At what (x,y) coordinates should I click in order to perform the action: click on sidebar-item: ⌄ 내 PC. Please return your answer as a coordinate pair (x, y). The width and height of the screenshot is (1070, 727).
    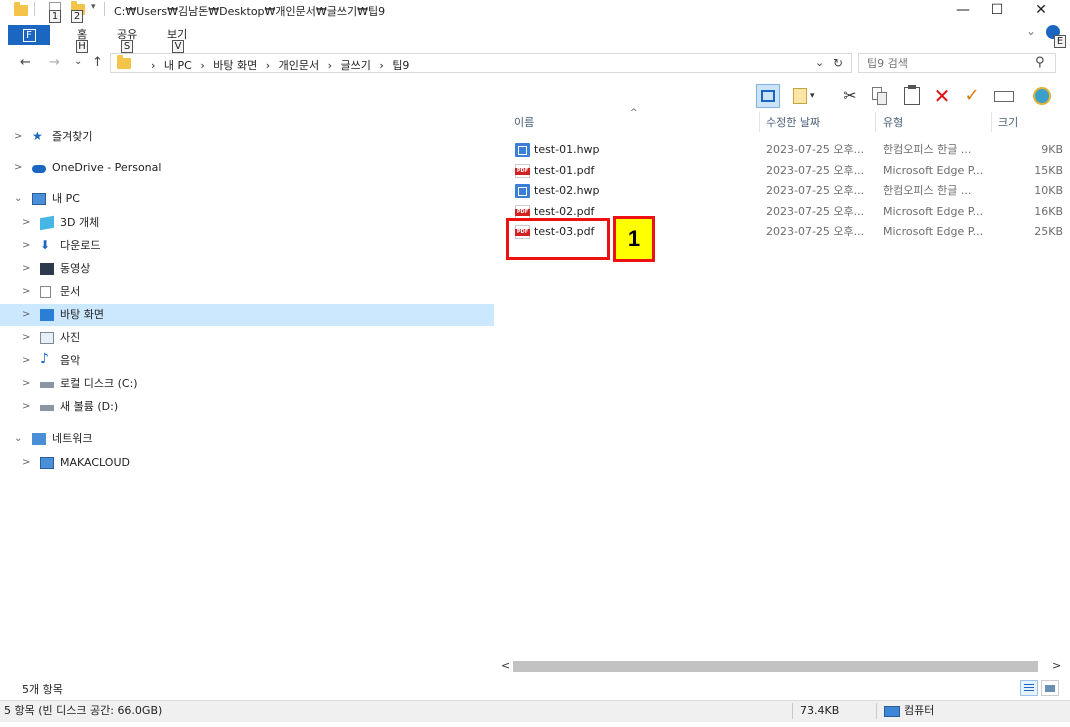
    Looking at the image, I should click on (247, 199).